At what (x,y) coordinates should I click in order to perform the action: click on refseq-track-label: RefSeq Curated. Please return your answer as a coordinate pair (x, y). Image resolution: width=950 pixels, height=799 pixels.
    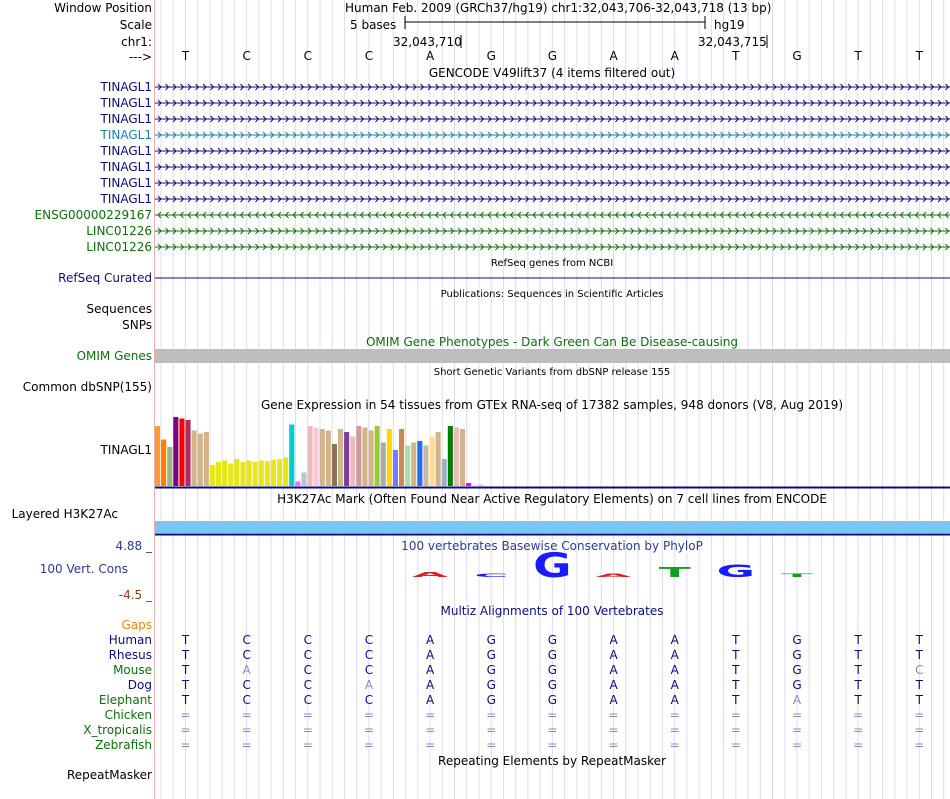
    Looking at the image, I should click on (105, 278).